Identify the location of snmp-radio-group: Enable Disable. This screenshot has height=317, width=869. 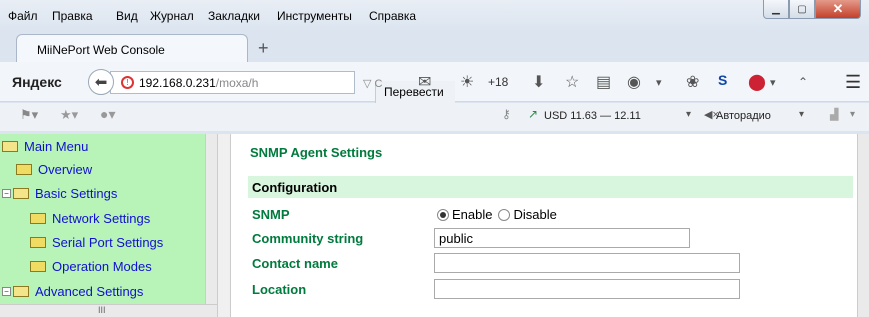
(497, 214).